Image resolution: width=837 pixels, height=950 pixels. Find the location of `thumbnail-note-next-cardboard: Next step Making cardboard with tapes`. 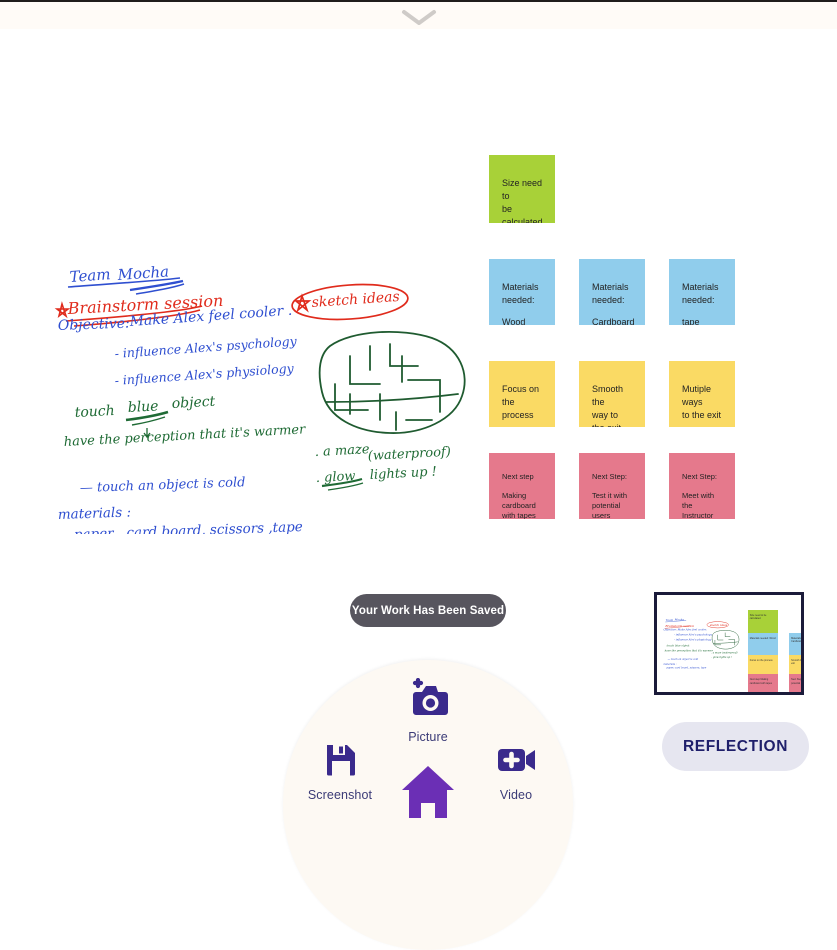

thumbnail-note-next-cardboard: Next step Making cardboard with tapes is located at coordinates (763, 683).